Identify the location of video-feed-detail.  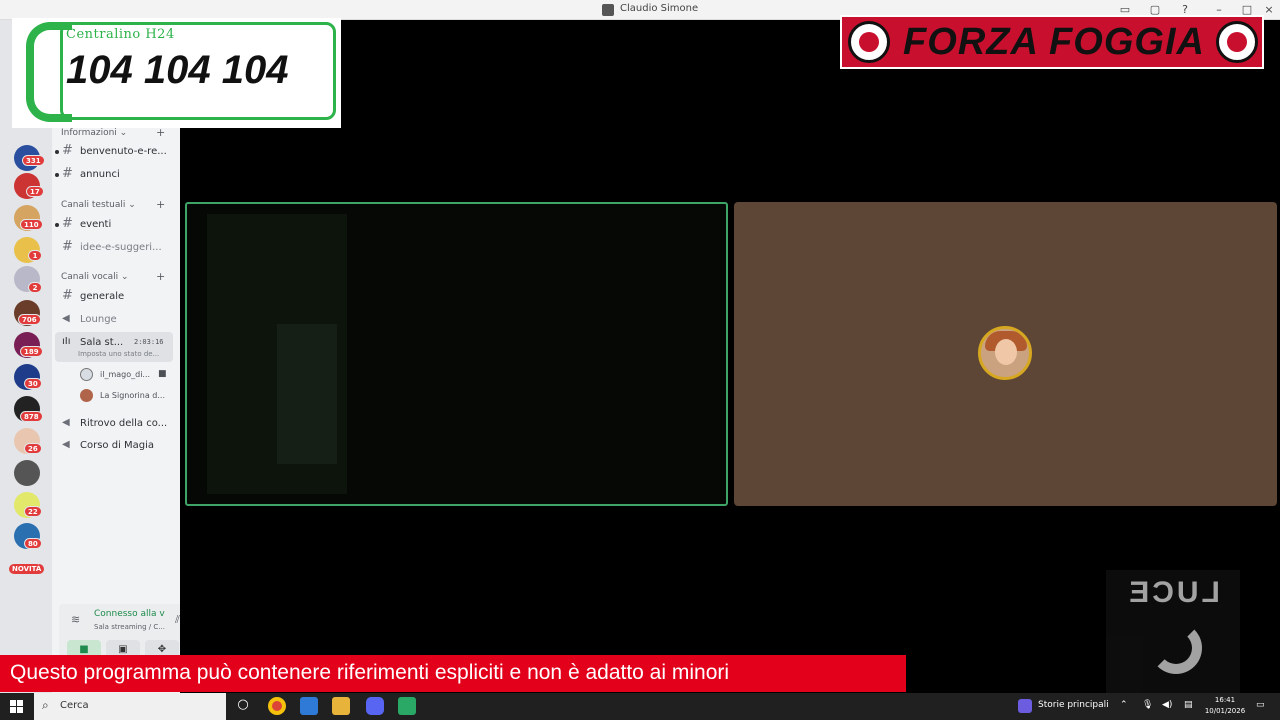
(307, 394).